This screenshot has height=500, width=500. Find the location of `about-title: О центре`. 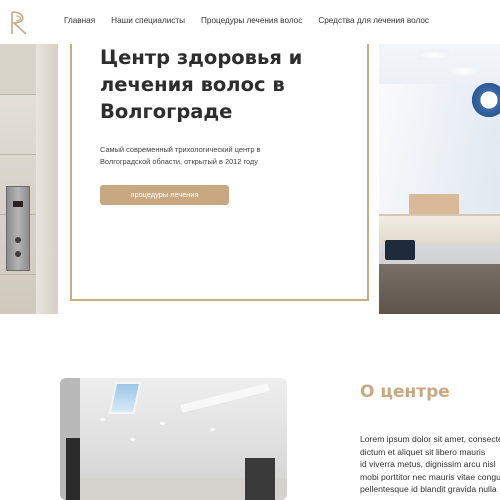

about-title: О центре is located at coordinates (405, 392).